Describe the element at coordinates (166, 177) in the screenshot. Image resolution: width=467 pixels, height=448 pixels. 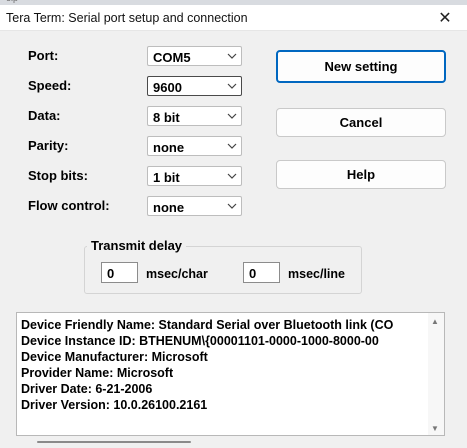
I see `stop-bits-value: 1 bit` at that location.